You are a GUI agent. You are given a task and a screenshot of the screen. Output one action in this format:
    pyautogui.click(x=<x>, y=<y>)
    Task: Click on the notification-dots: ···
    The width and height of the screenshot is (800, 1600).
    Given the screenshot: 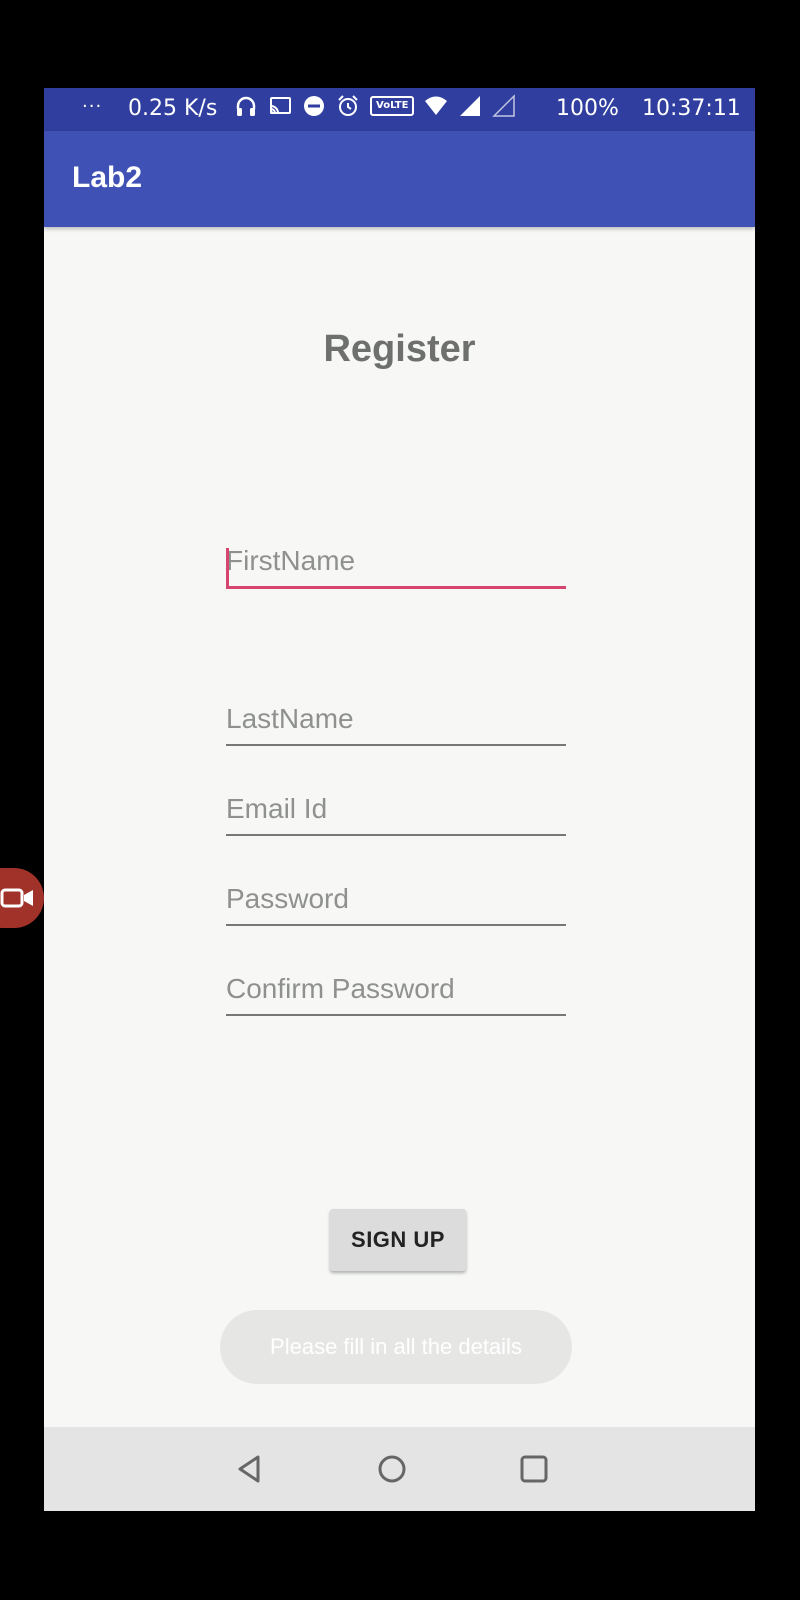 What is the action you would take?
    pyautogui.click(x=92, y=106)
    